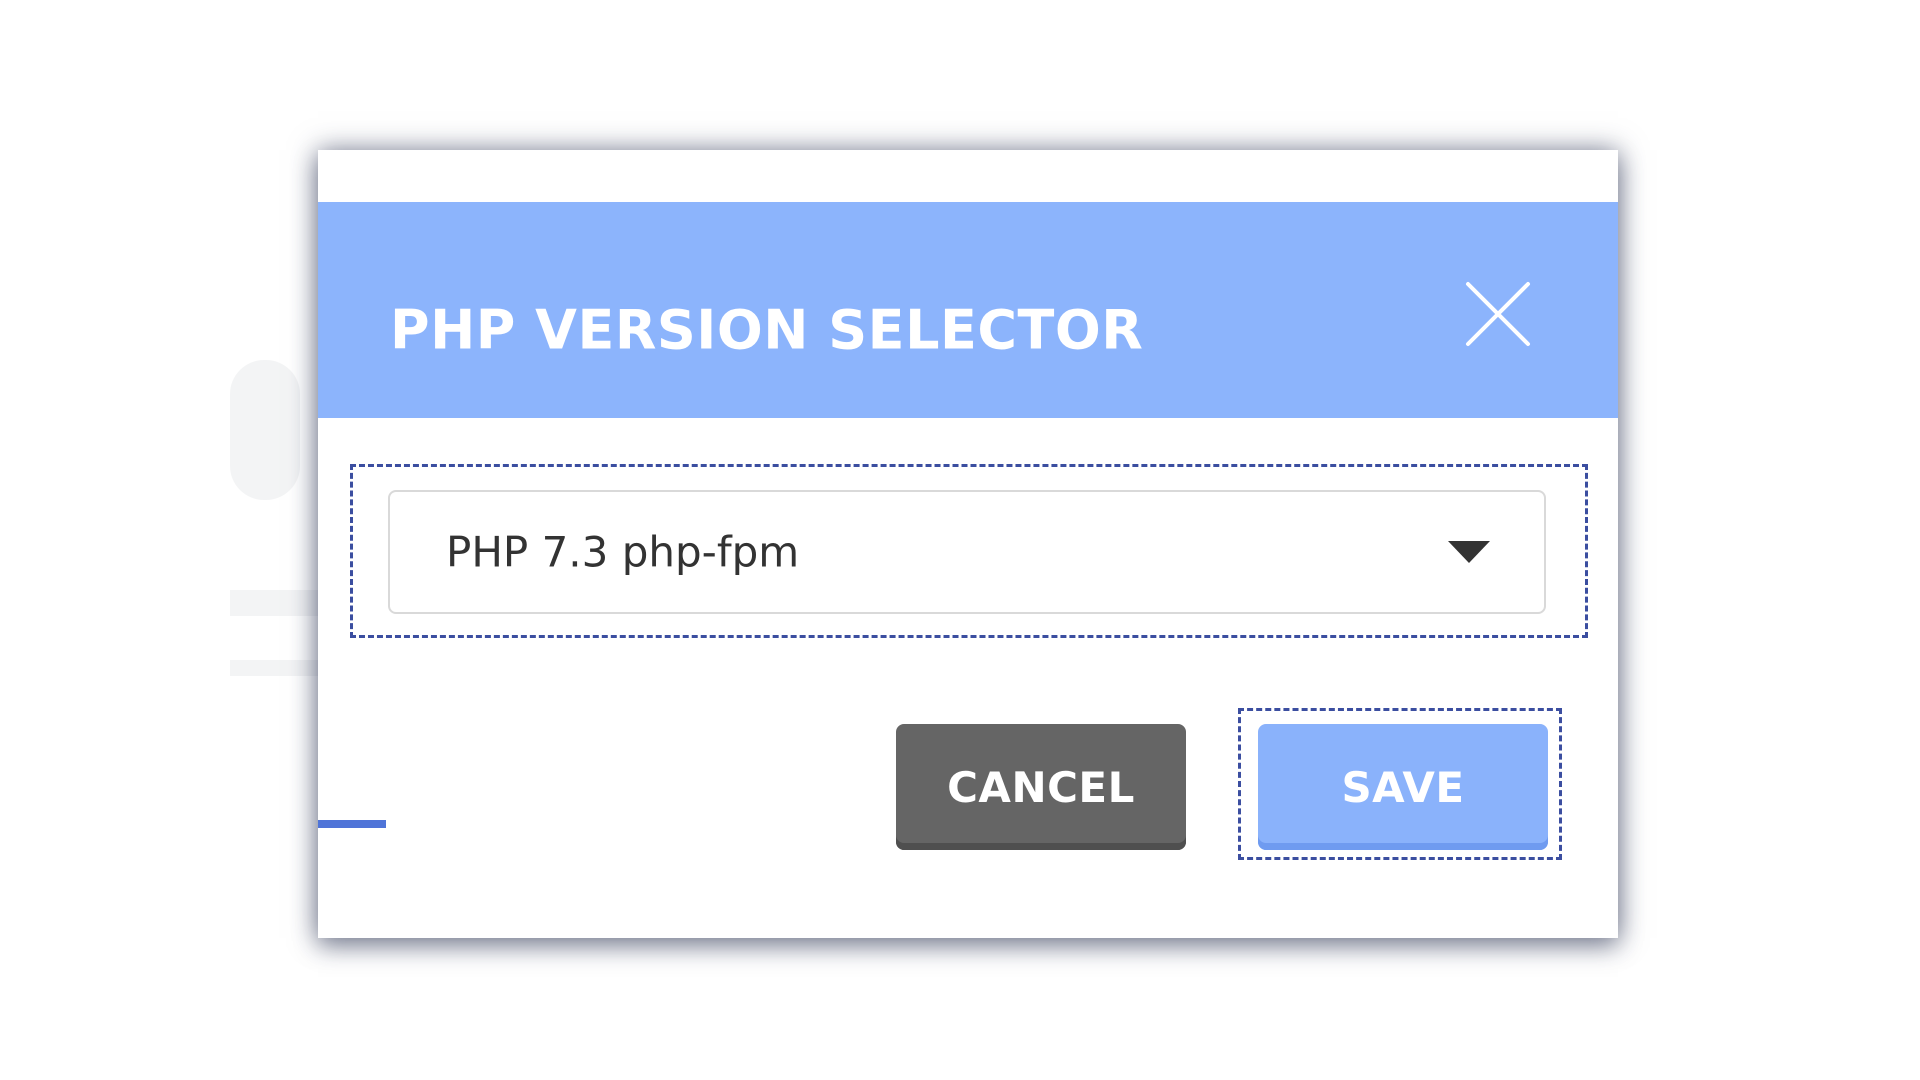  I want to click on dialog-title: PHP VERSION SELECTOR, so click(767, 330).